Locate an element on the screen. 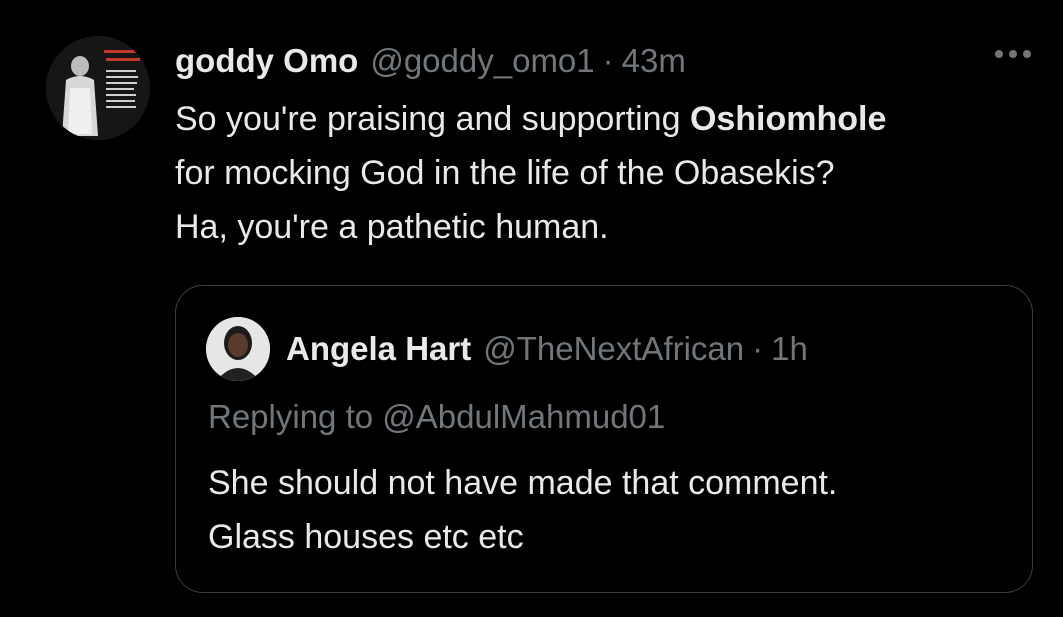 The width and height of the screenshot is (1063, 617). user-handle: @goddy_omo1 is located at coordinates (482, 61).